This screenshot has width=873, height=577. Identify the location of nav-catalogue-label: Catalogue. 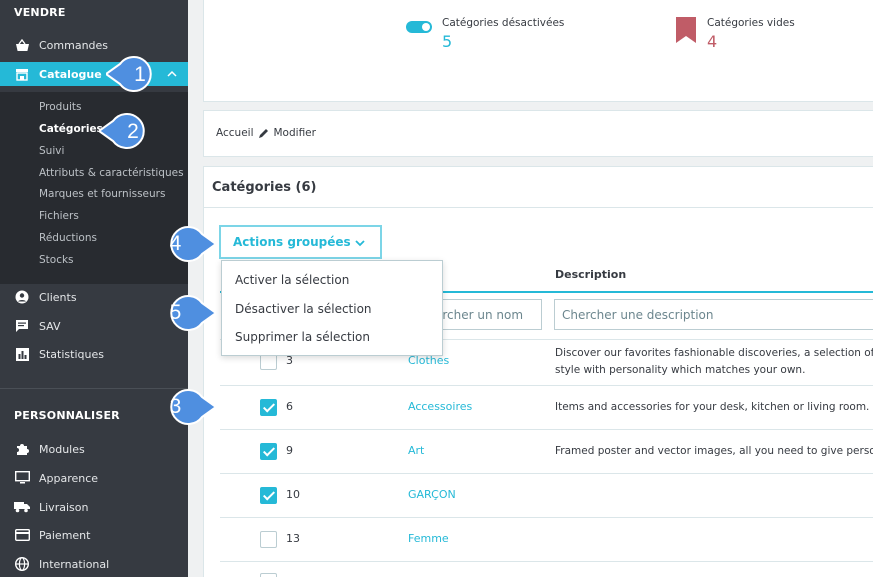
(70, 74).